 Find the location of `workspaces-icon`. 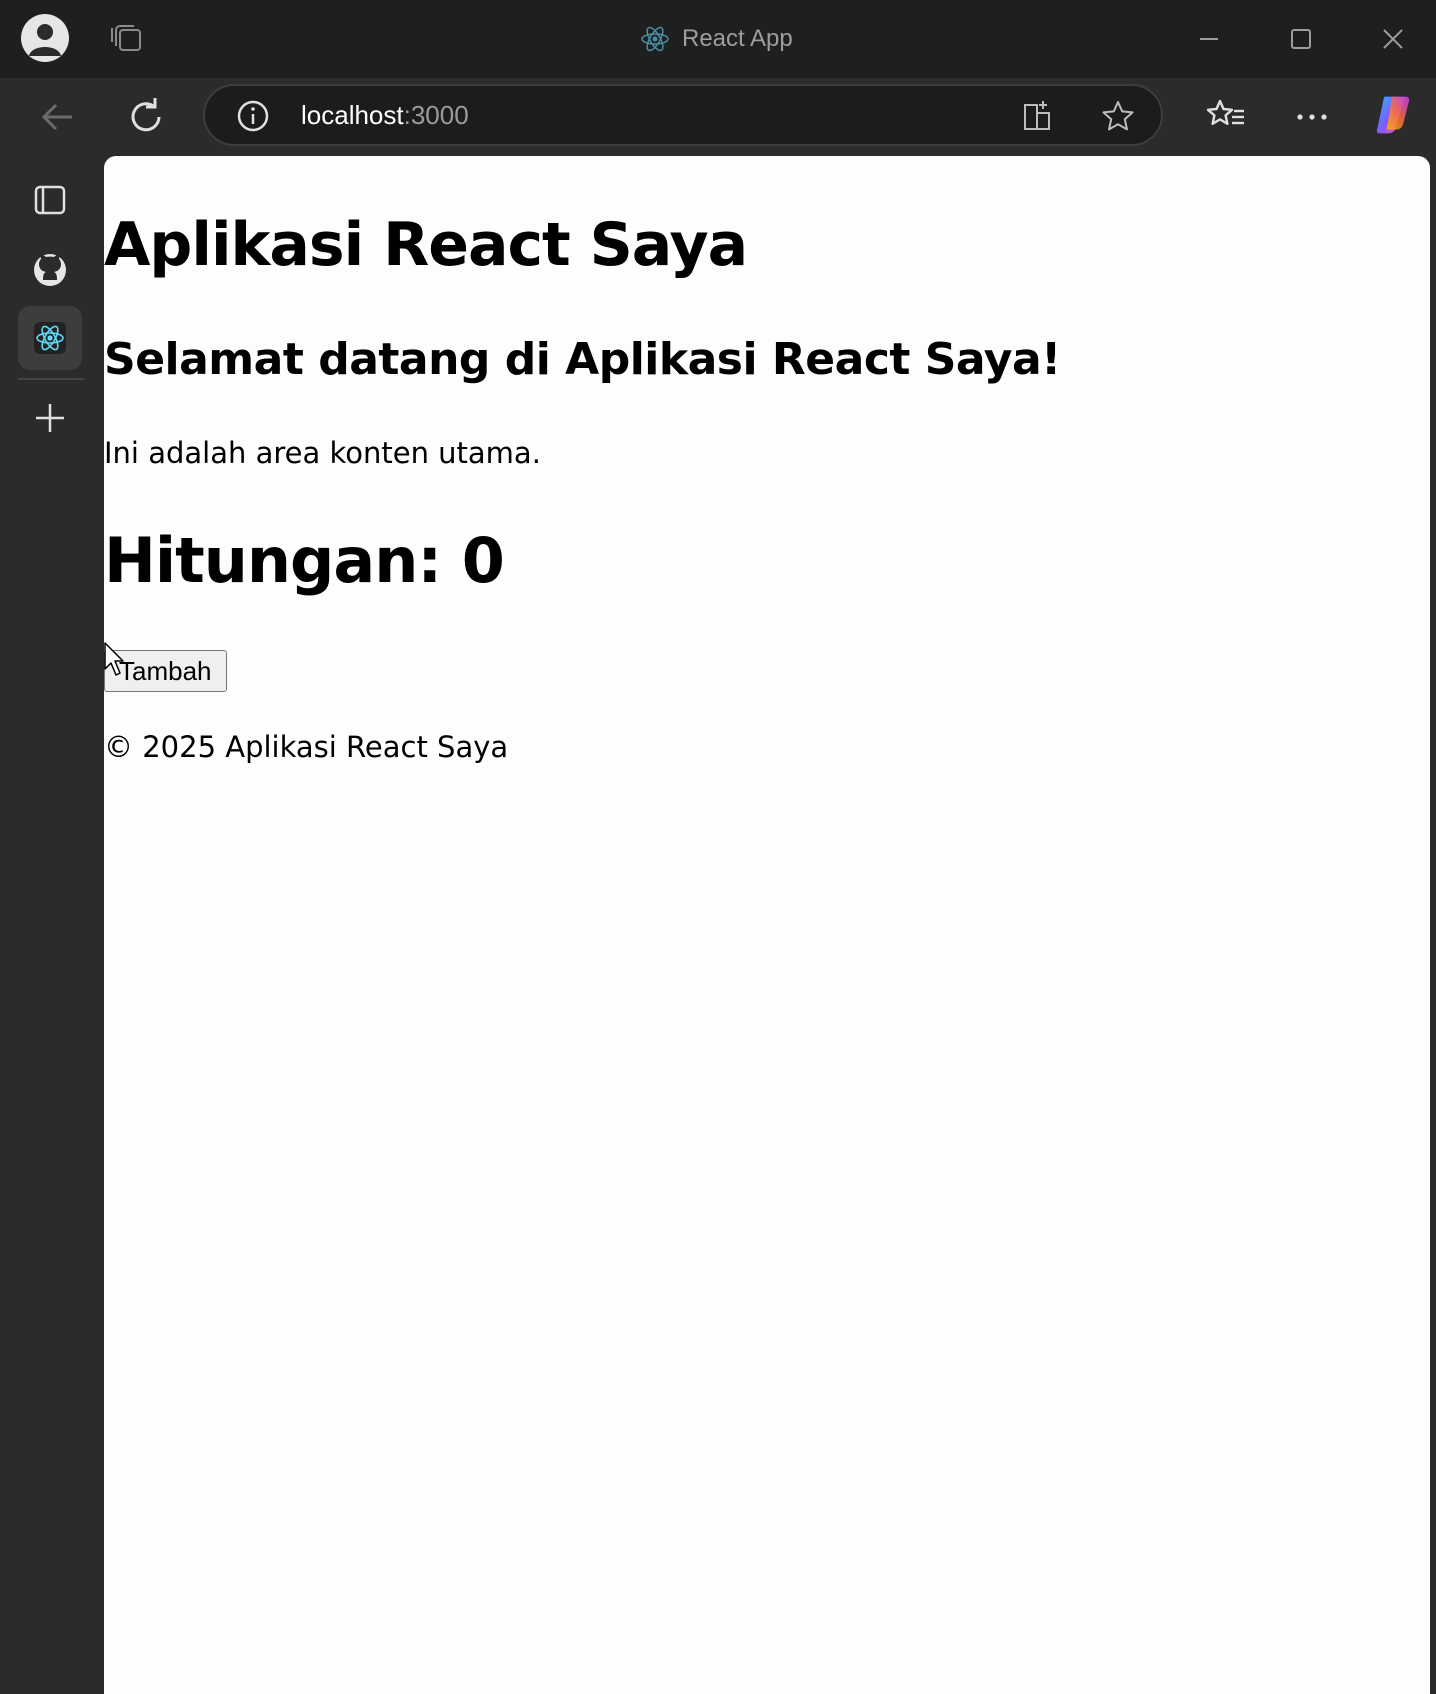

workspaces-icon is located at coordinates (127, 39).